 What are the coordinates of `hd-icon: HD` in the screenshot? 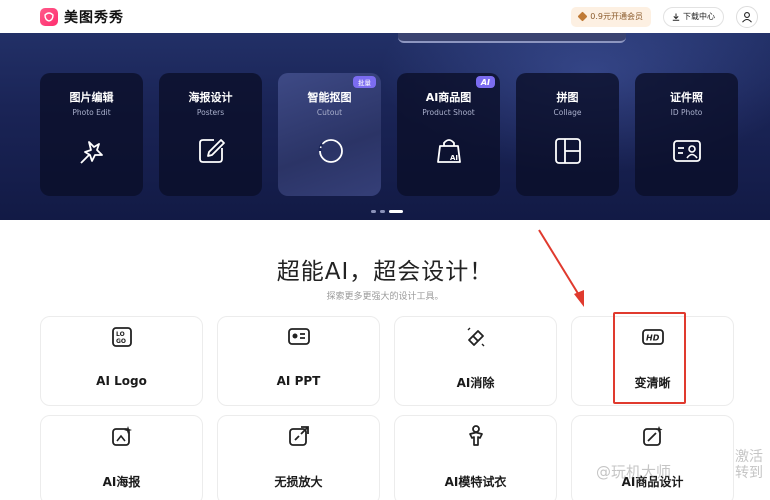 It's located at (653, 337).